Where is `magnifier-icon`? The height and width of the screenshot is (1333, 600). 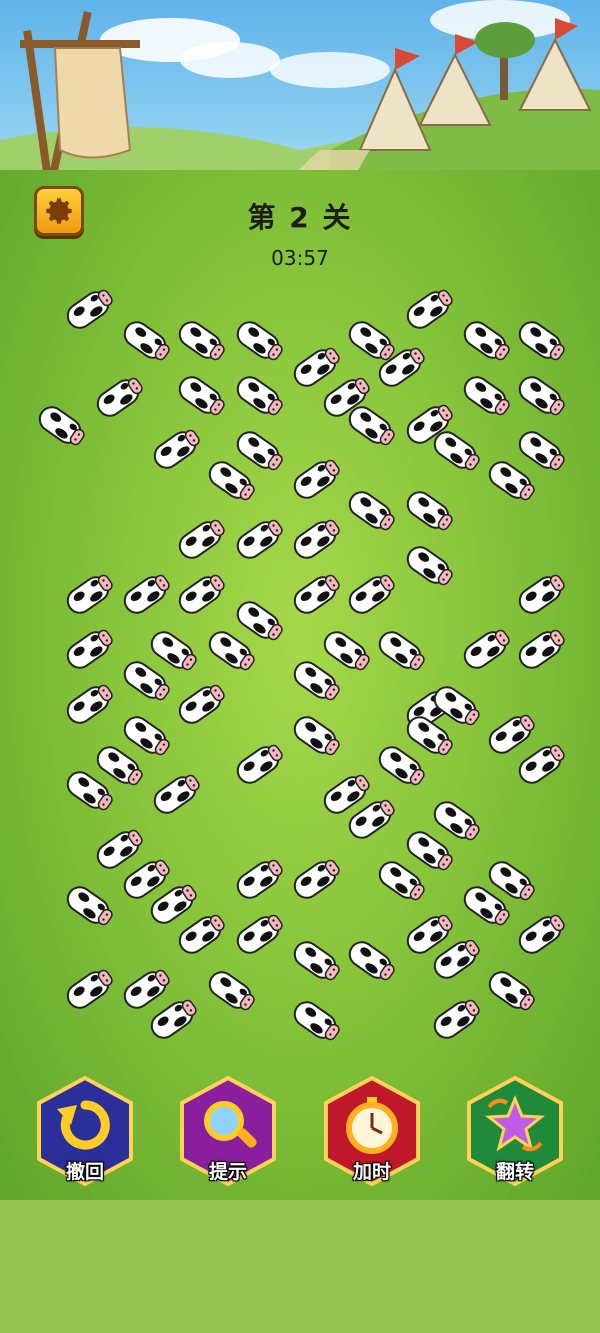 magnifier-icon is located at coordinates (230, 1124).